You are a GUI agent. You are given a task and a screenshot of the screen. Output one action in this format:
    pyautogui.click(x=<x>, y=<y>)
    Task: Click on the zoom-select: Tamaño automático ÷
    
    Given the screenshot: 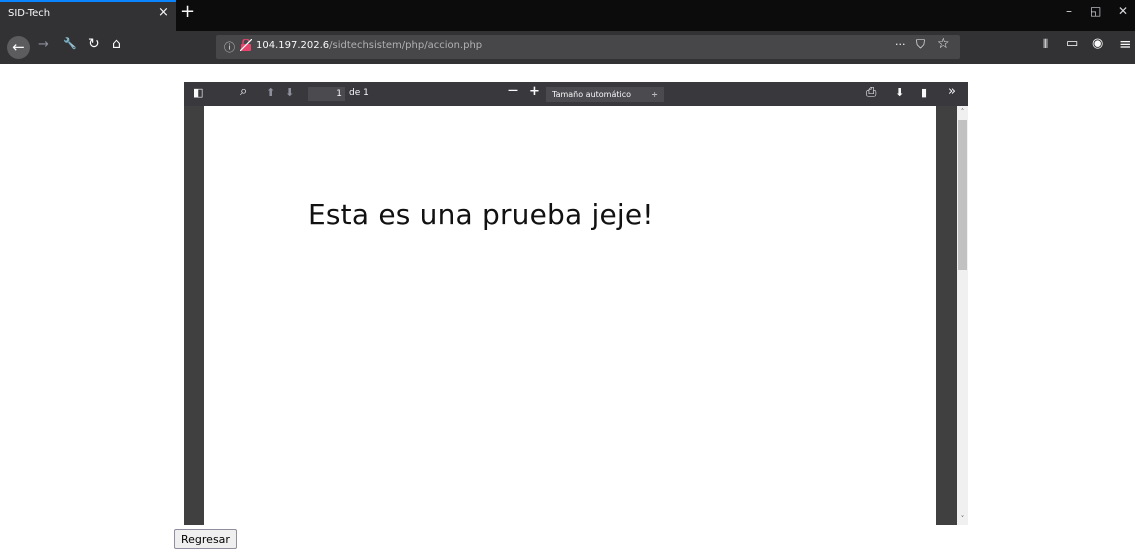 What is the action you would take?
    pyautogui.click(x=605, y=94)
    